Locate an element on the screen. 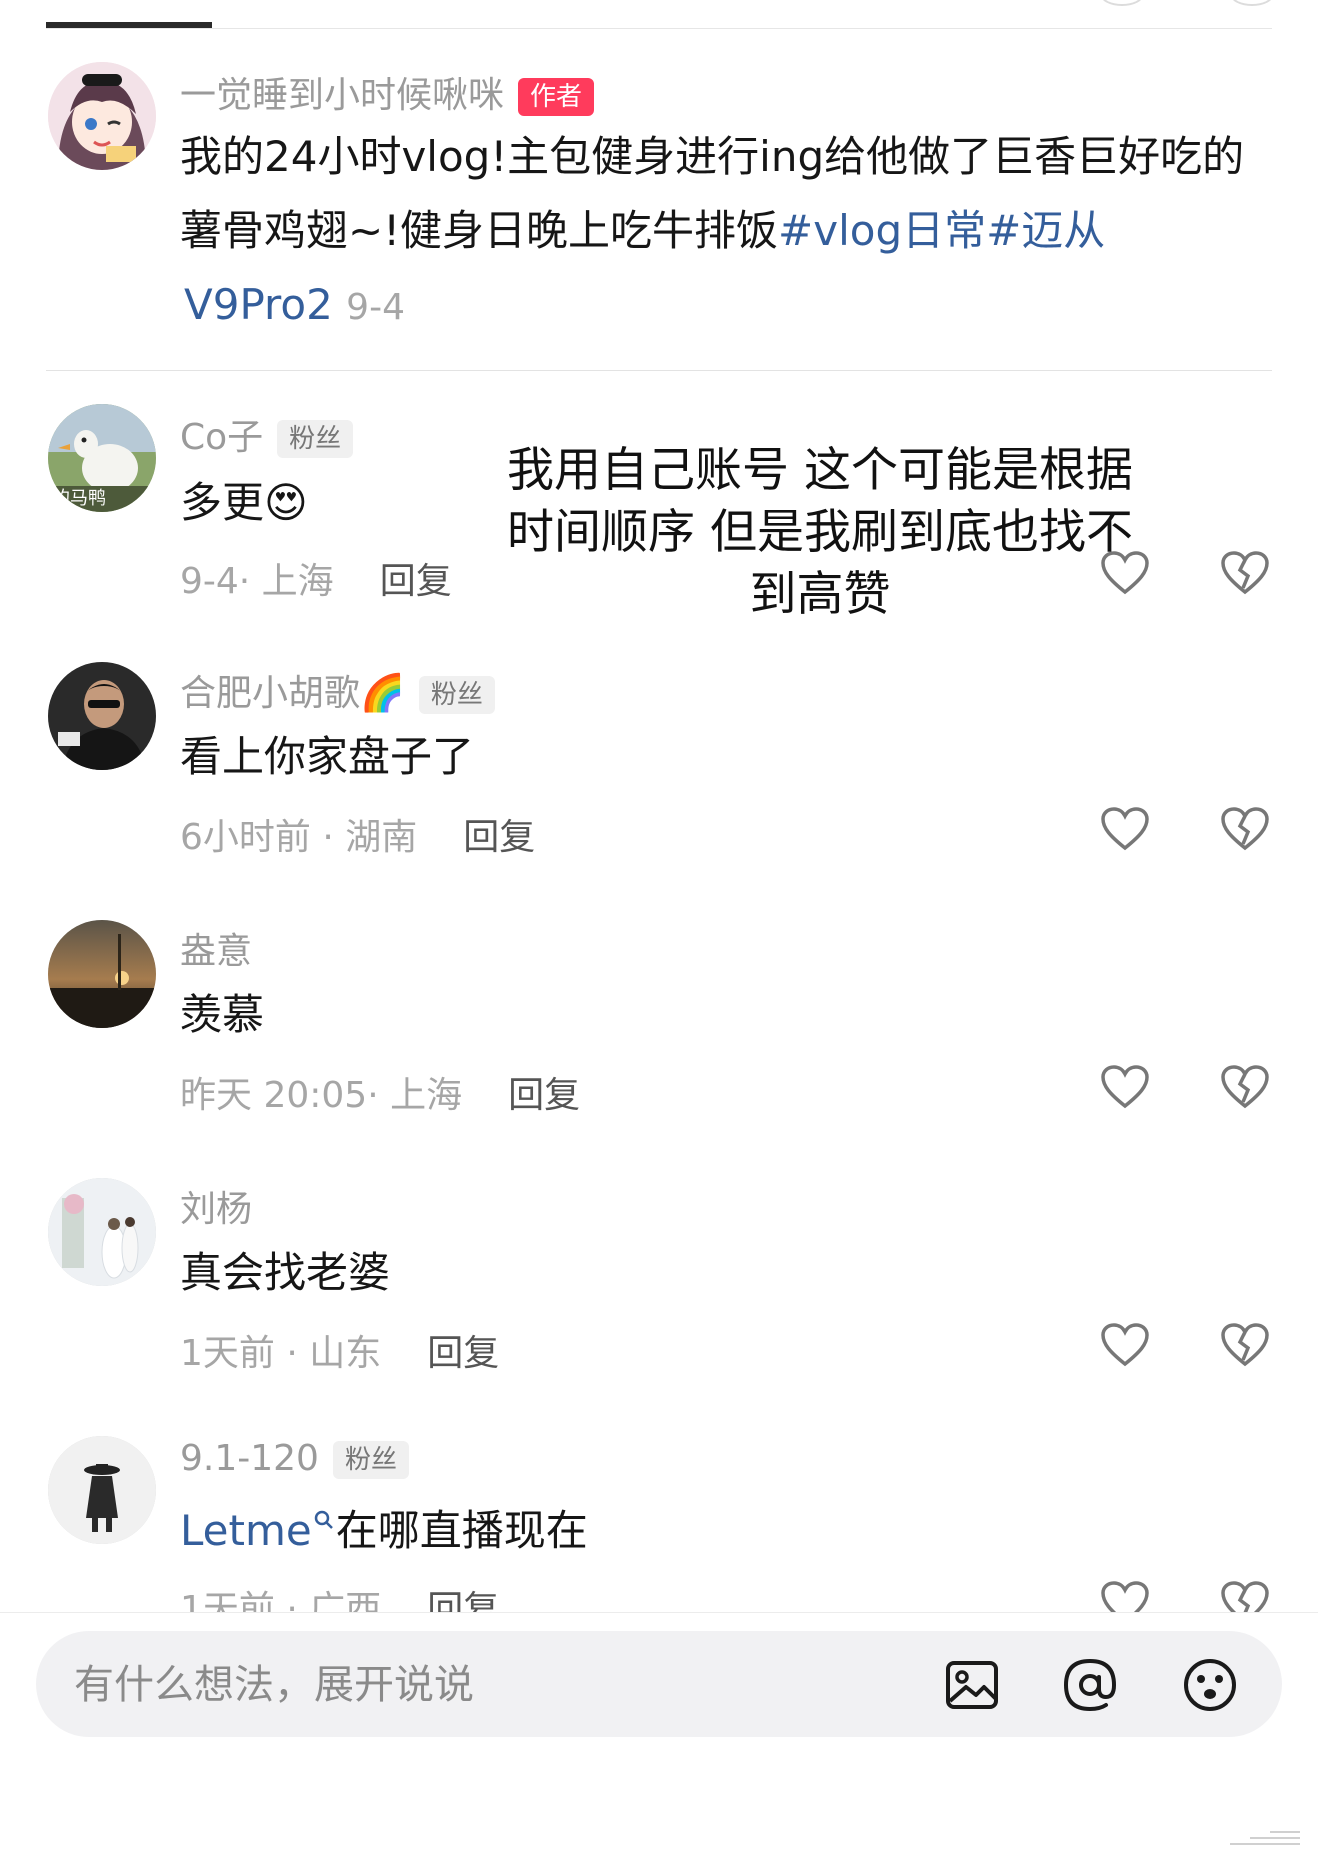 The height and width of the screenshot is (1861, 1318). broken-heart-icon is located at coordinates (1245, 1596).